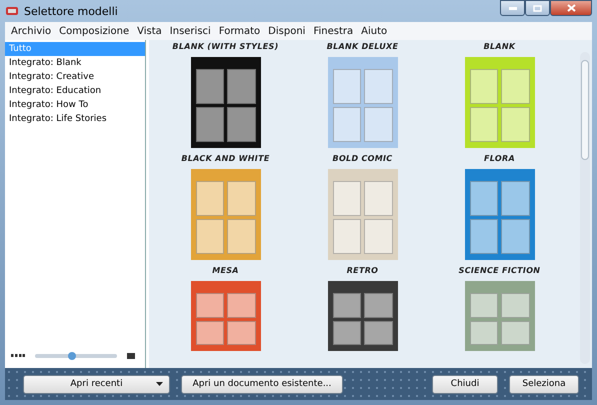 The image size is (597, 405). Describe the element at coordinates (75, 105) in the screenshot. I see `category-item: Integrato: How To` at that location.